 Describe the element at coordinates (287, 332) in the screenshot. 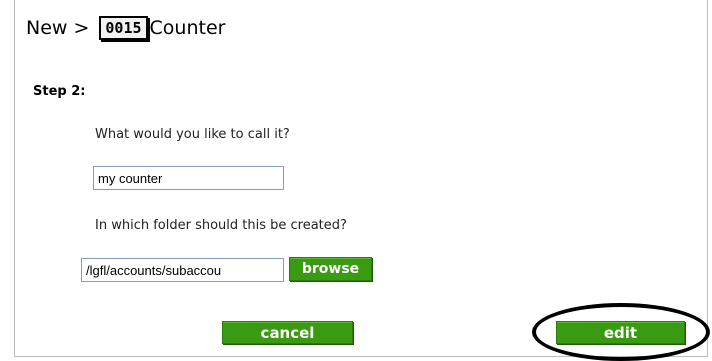

I see `cancel-button: cancel` at that location.